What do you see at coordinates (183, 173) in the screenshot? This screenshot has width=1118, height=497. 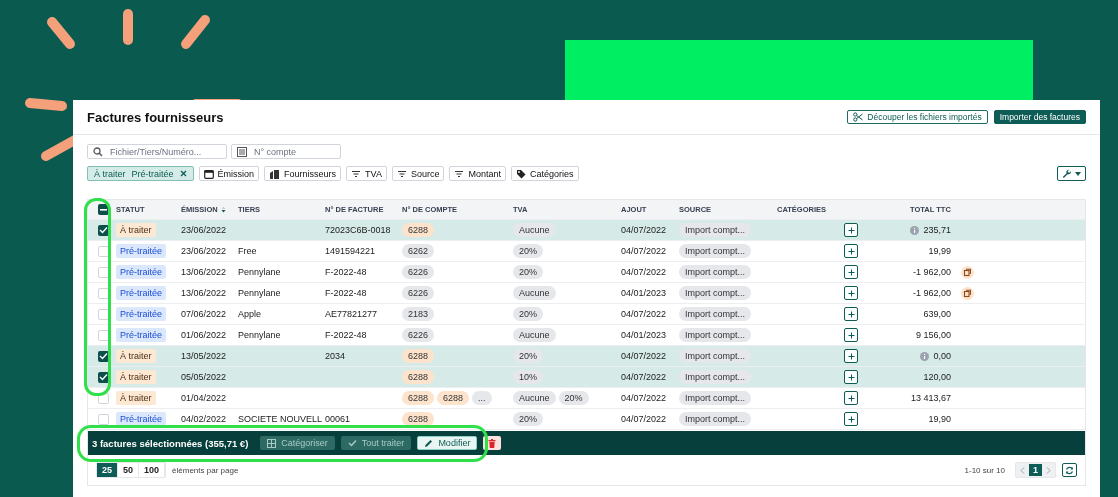 I see `close-icon` at bounding box center [183, 173].